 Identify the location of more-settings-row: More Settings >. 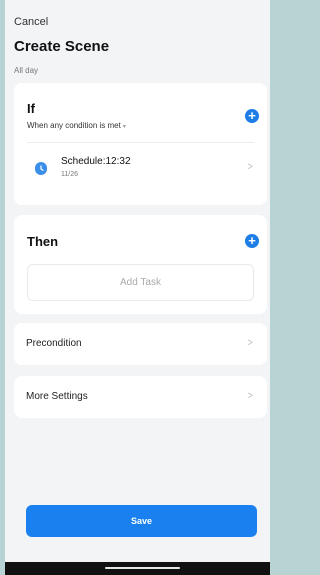
(140, 397).